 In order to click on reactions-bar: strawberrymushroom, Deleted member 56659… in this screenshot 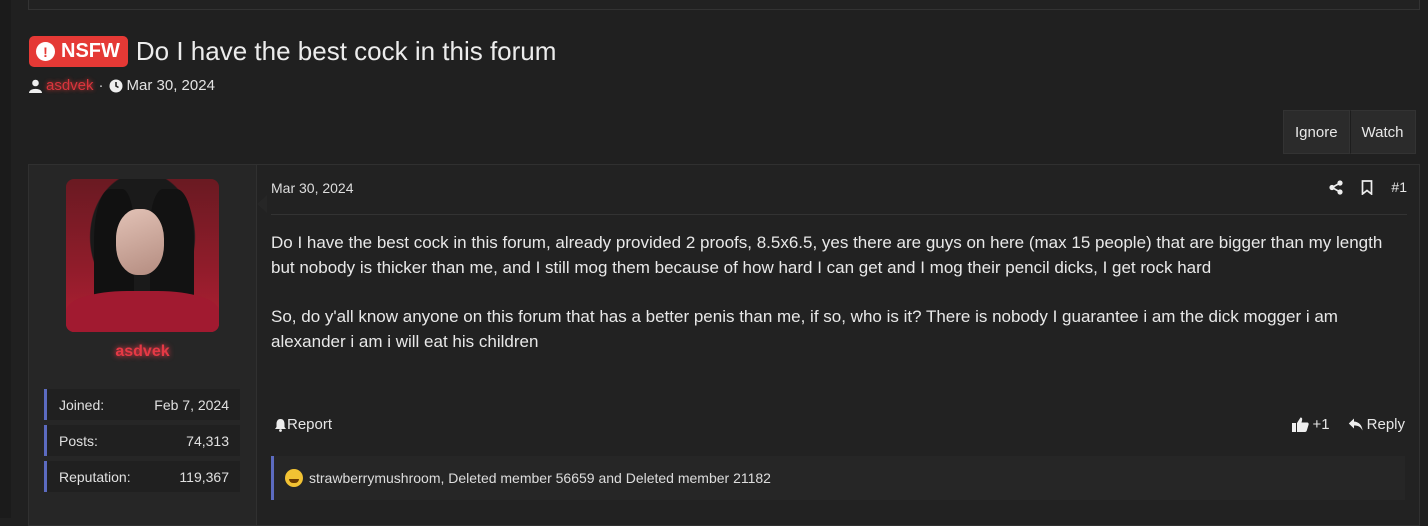, I will do `click(838, 478)`.